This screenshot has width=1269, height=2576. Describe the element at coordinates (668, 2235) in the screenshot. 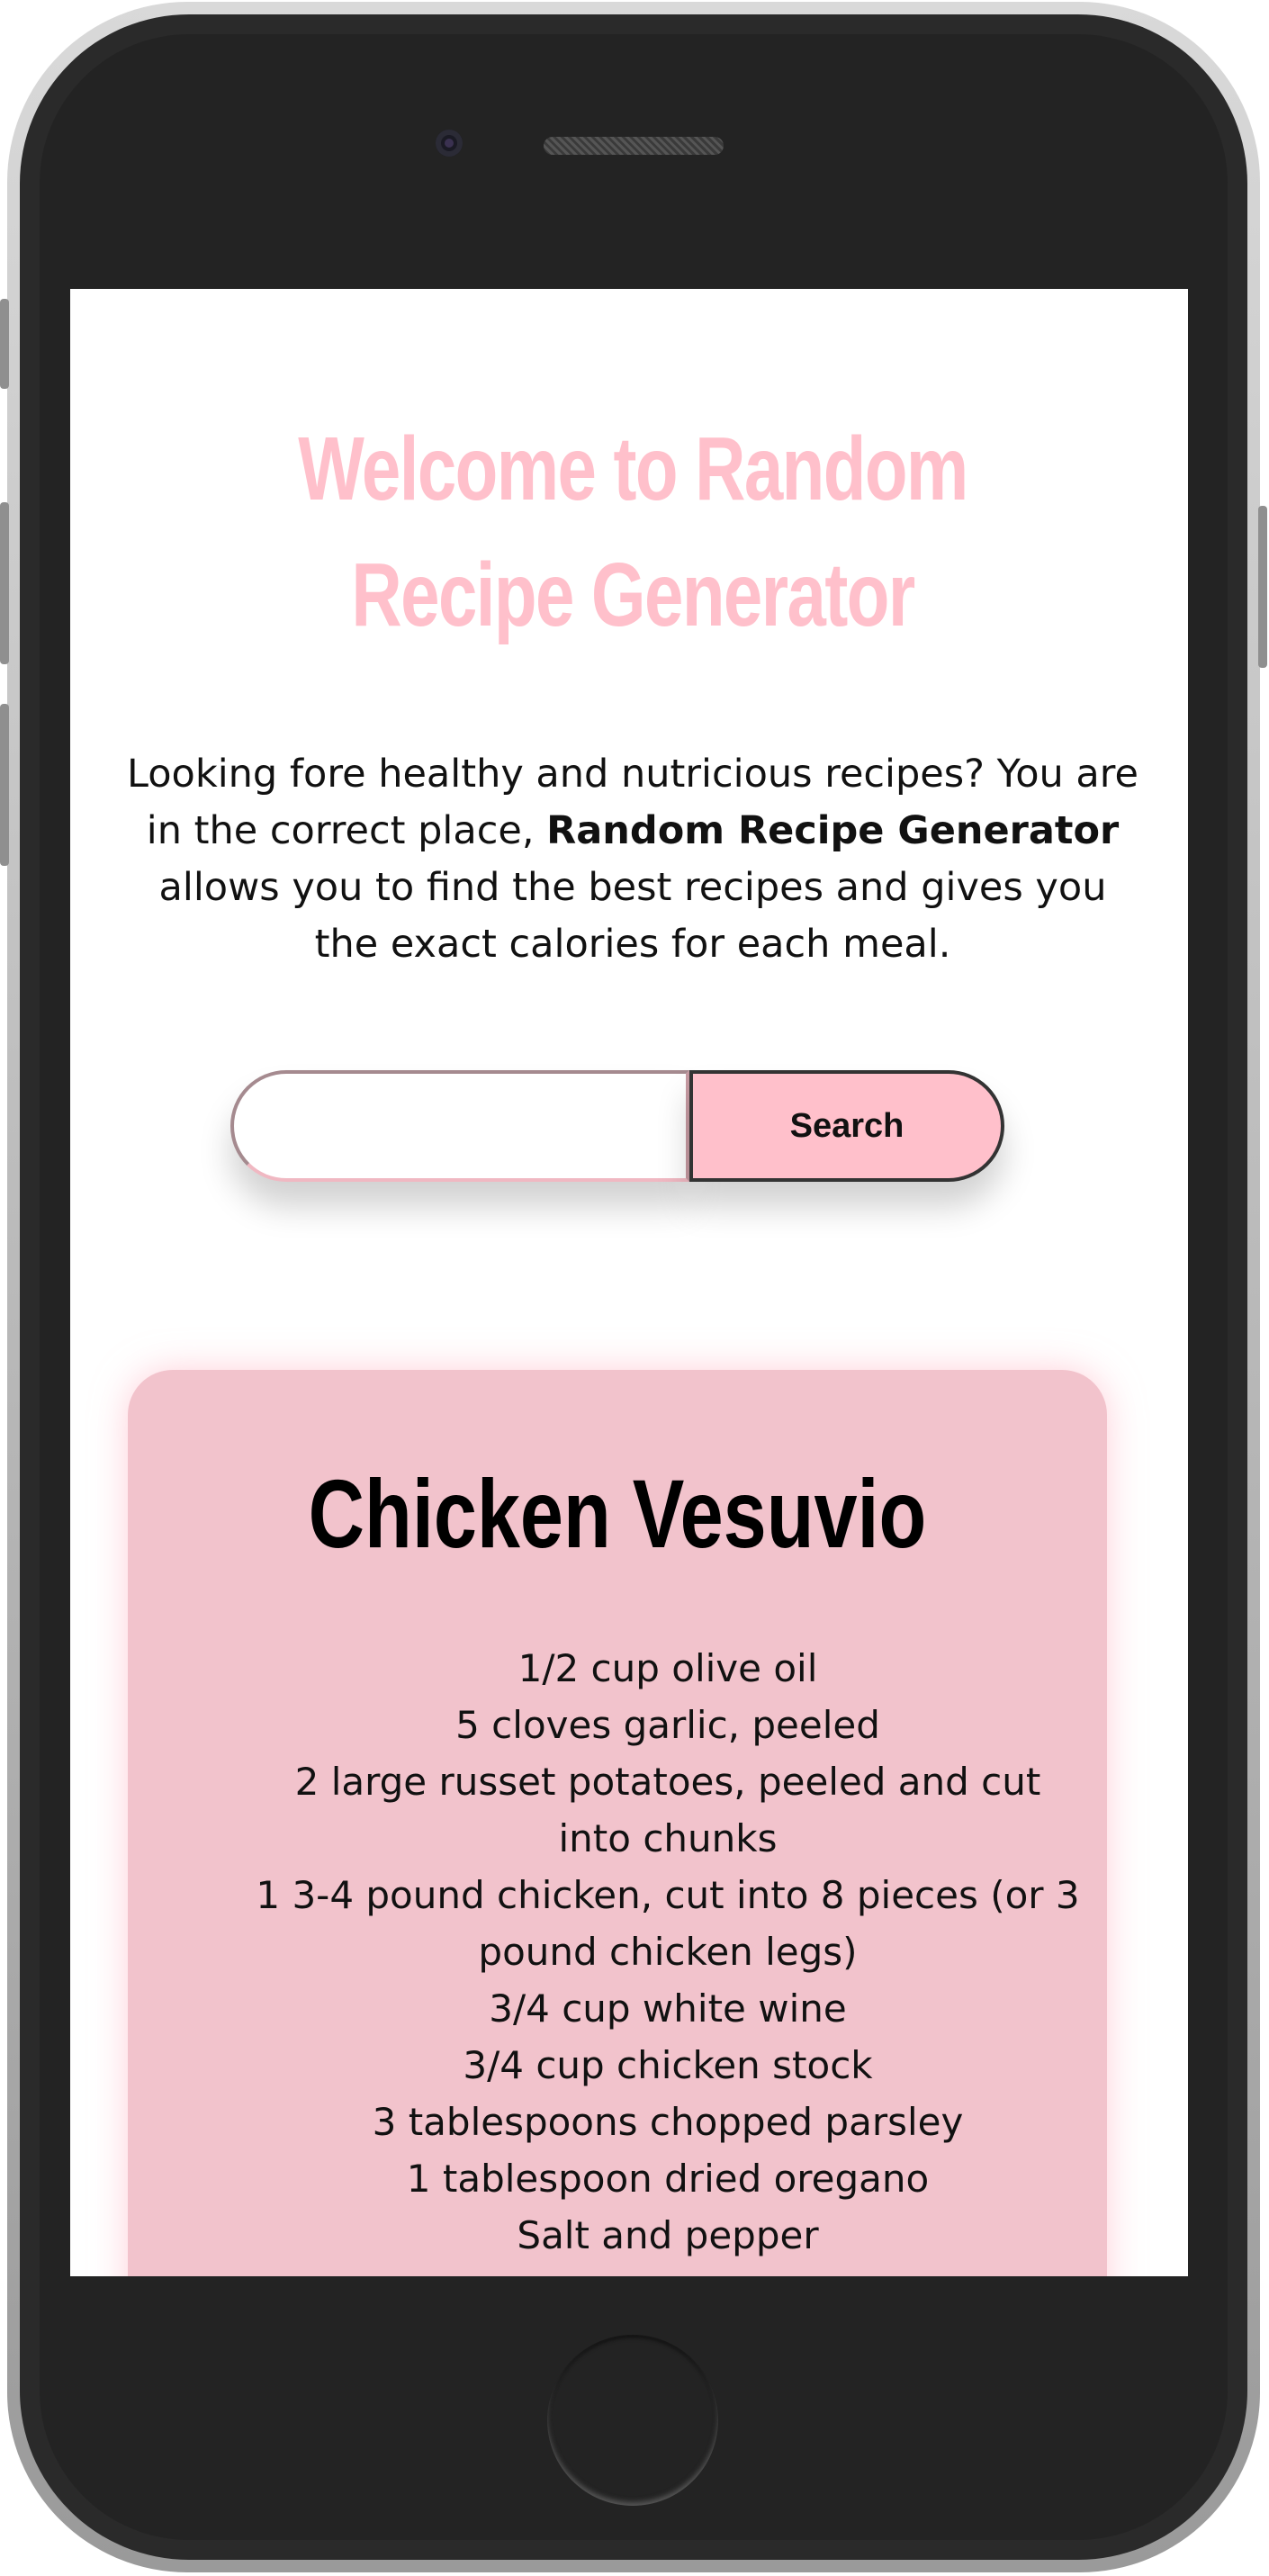

I see `ingredient-item: Salt and pepper` at that location.